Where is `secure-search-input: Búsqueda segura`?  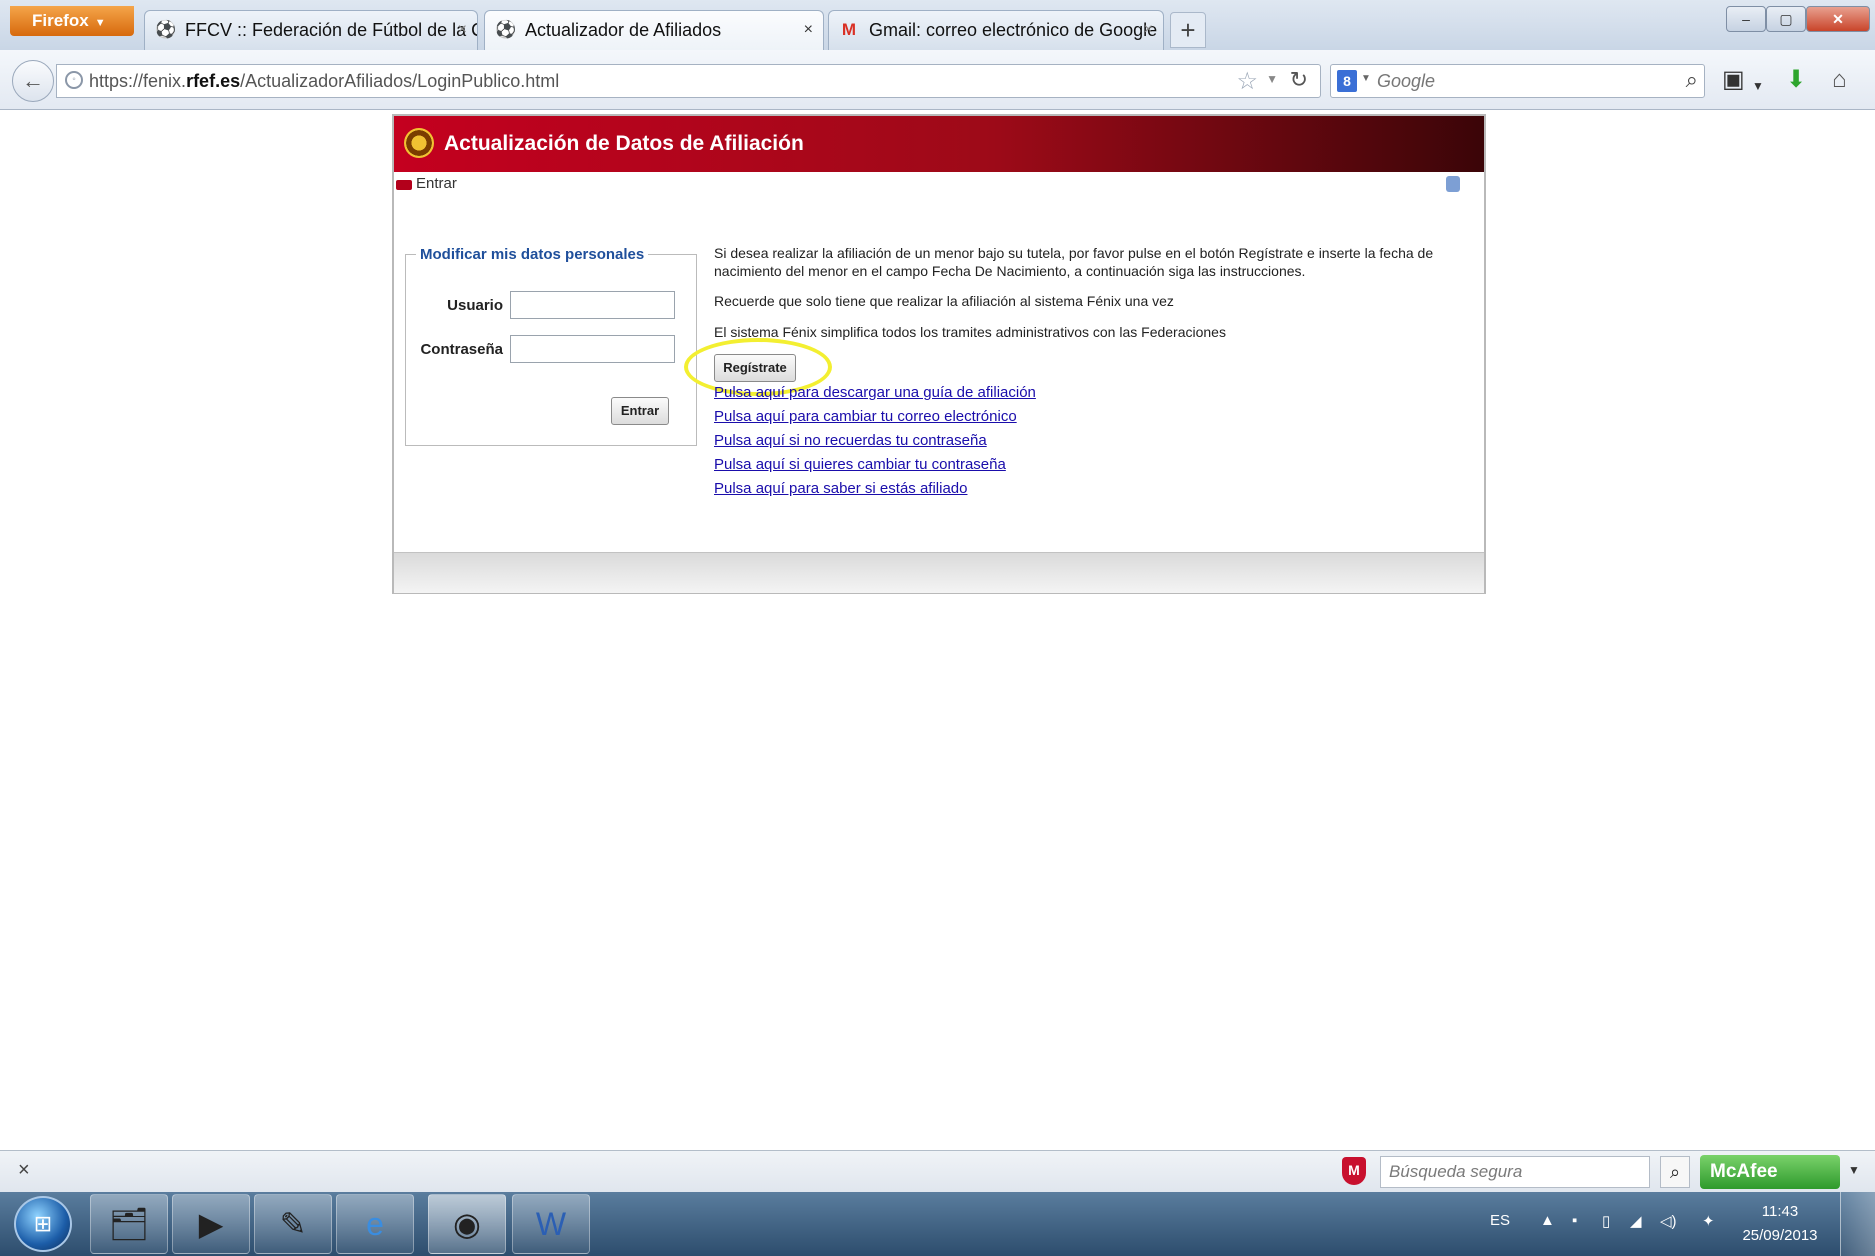 secure-search-input: Búsqueda segura is located at coordinates (1515, 1172).